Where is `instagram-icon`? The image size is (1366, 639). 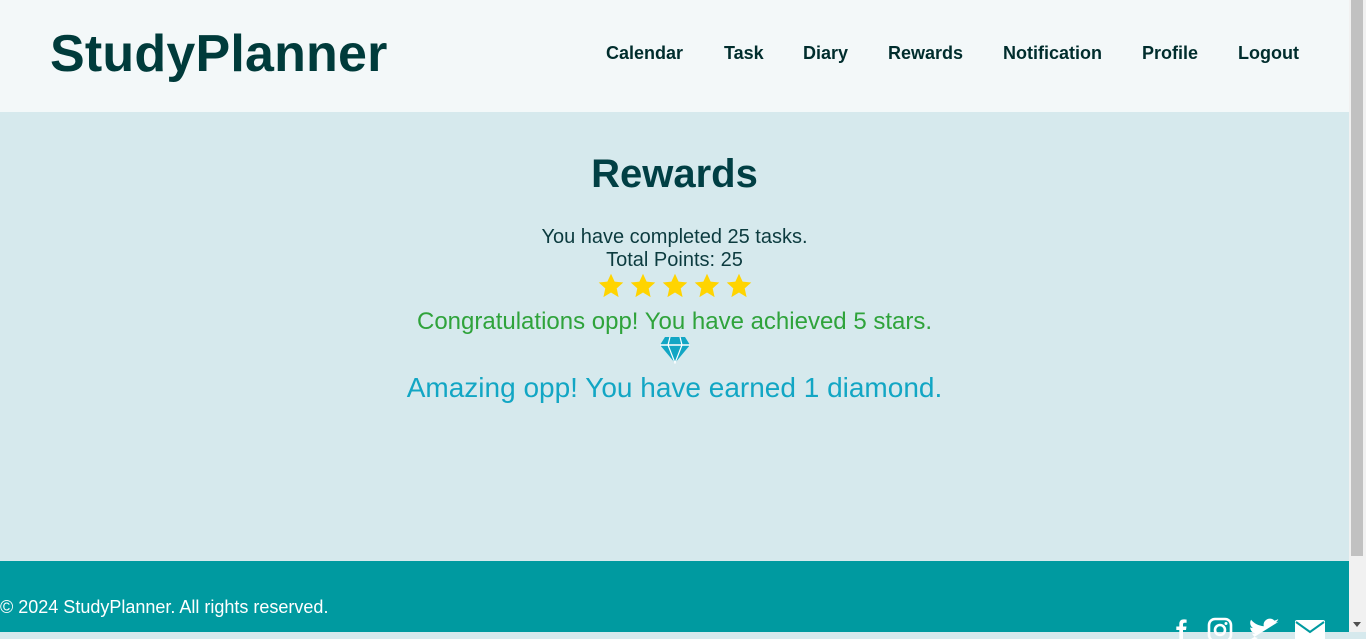 instagram-icon is located at coordinates (1220, 628).